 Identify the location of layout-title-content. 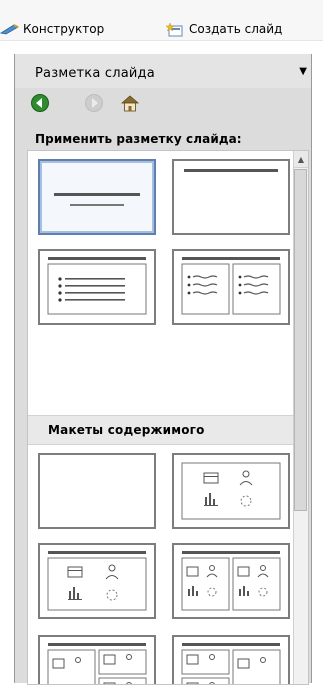
(97, 581).